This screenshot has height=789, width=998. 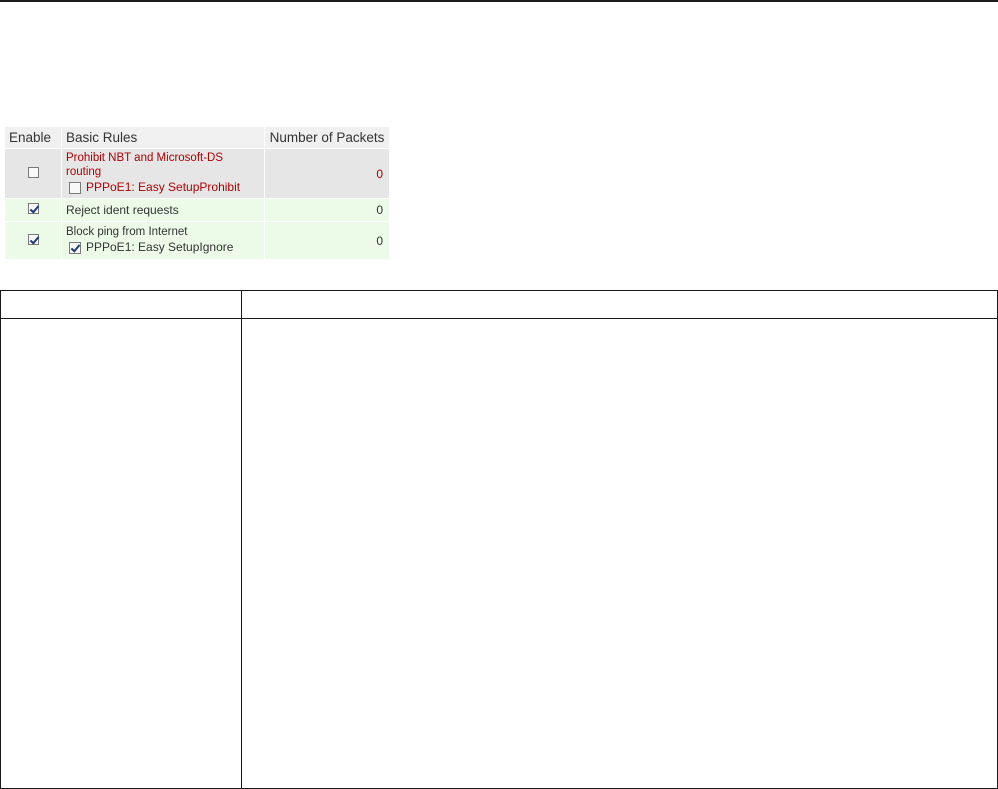 I want to click on rule-cell: Reject ident requests, so click(x=163, y=210).